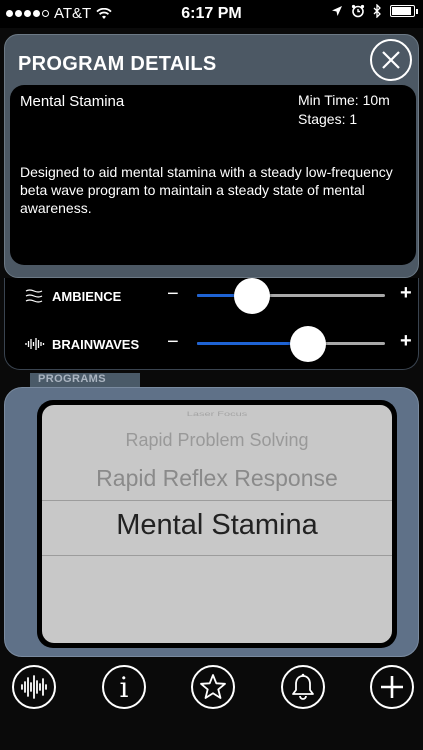  What do you see at coordinates (377, 11) in the screenshot?
I see `bluetooth-icon` at bounding box center [377, 11].